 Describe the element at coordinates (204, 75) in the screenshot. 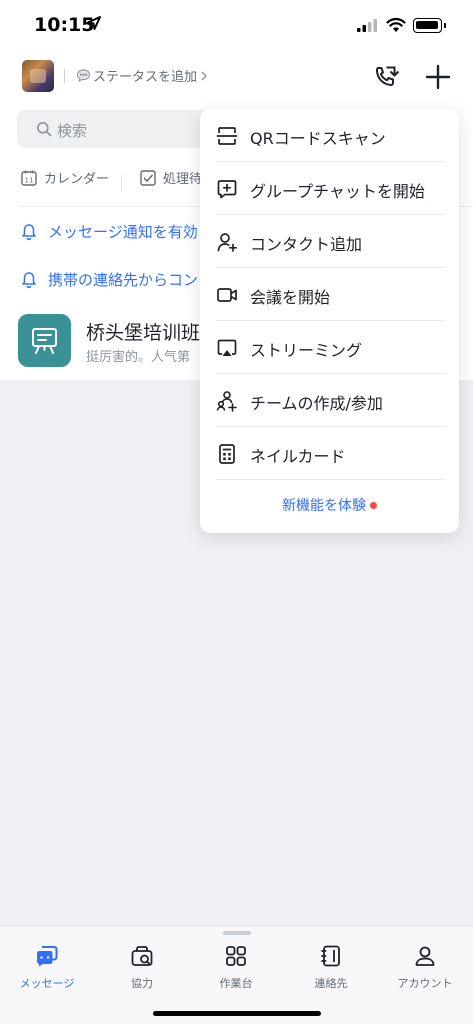

I see `chevron-right-icon` at that location.